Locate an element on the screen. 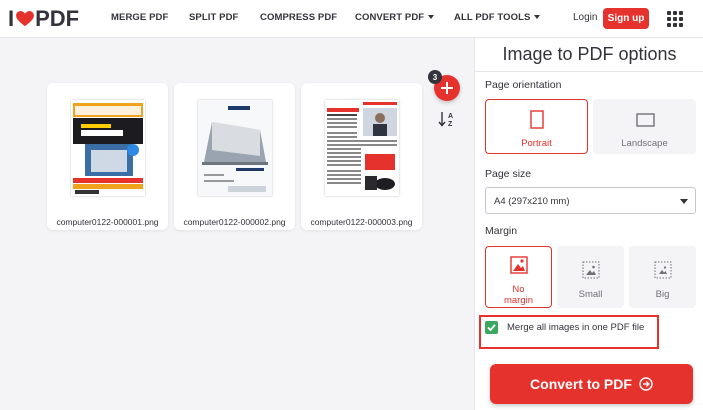 This screenshot has width=703, height=410. no-margin-label-line1: No is located at coordinates (518, 289).